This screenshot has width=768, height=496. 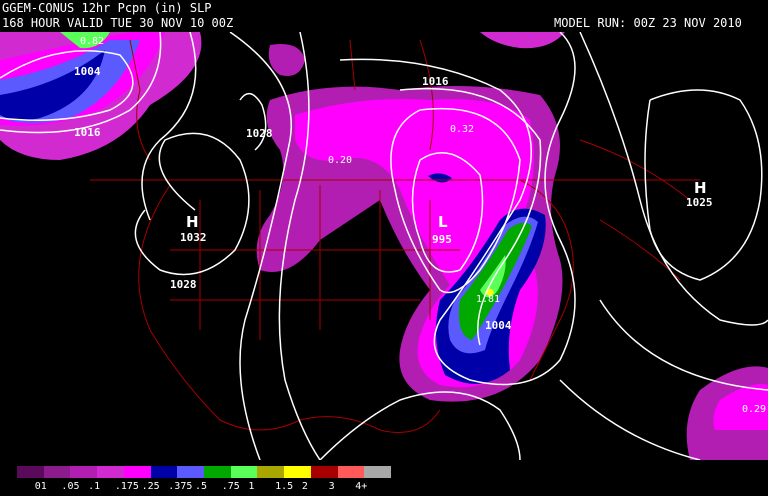 I want to click on valid-time: 168 HOUR VALID TUE 30 NOV 10 00Z, so click(x=118, y=23).